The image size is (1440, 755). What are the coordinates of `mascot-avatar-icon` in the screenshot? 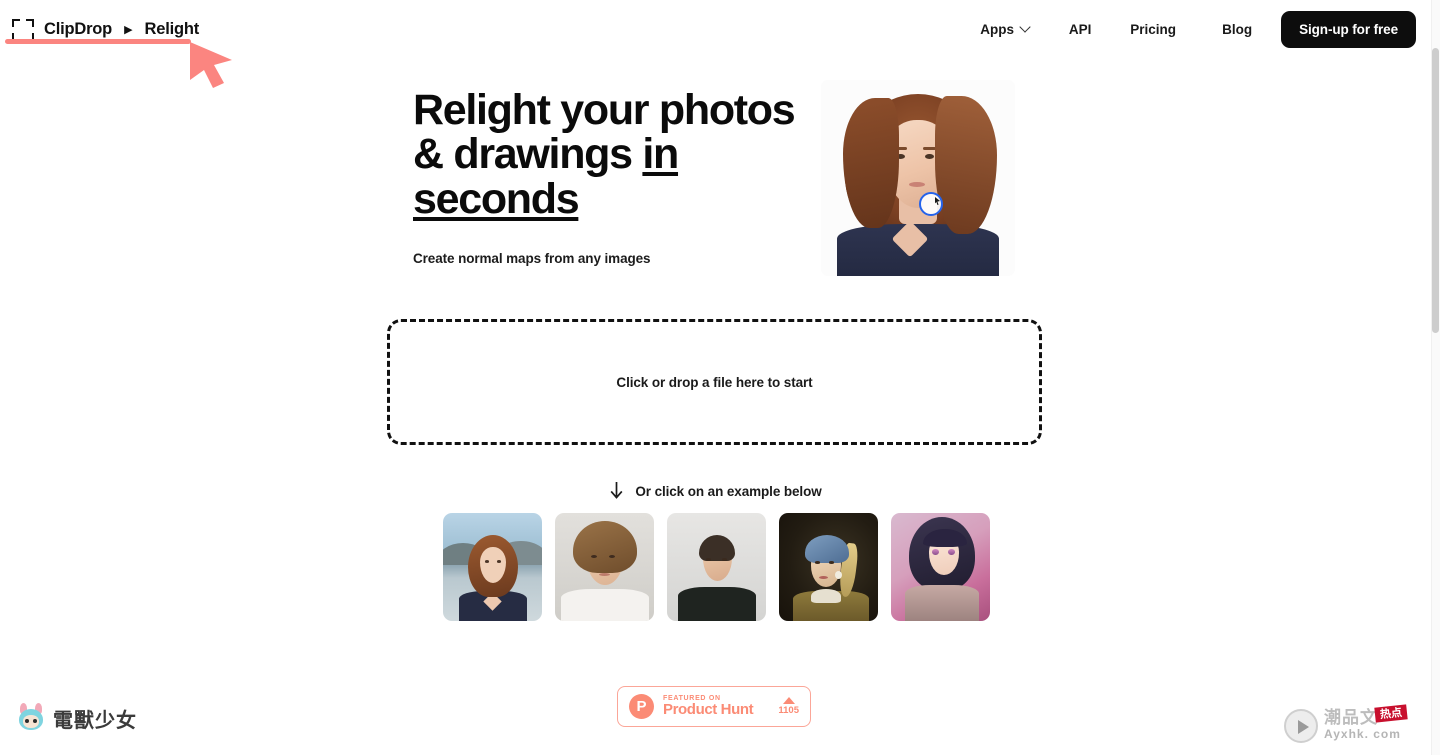 It's located at (31, 718).